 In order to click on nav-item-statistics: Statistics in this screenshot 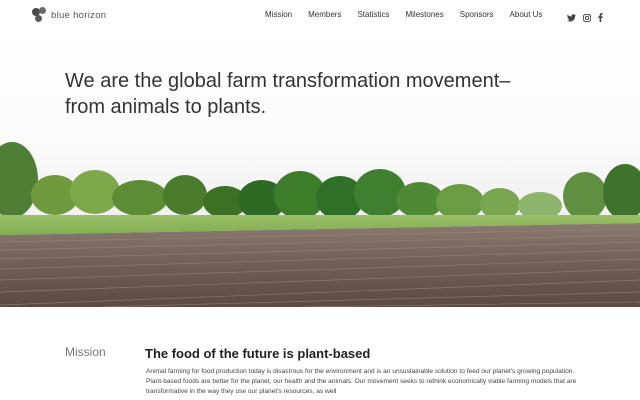, I will do `click(373, 14)`.